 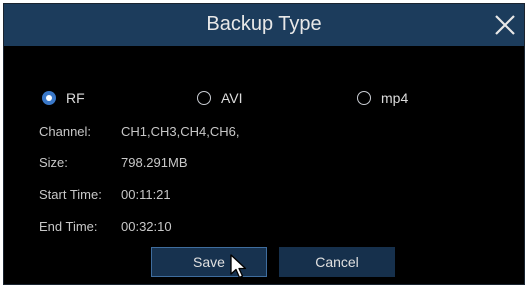 What do you see at coordinates (75, 98) in the screenshot?
I see `radio-label-rf: RF` at bounding box center [75, 98].